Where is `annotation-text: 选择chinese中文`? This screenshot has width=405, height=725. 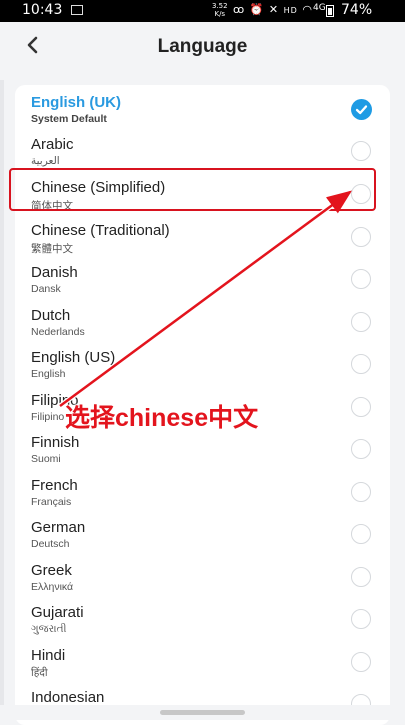 annotation-text: 选择chinese中文 is located at coordinates (162, 418).